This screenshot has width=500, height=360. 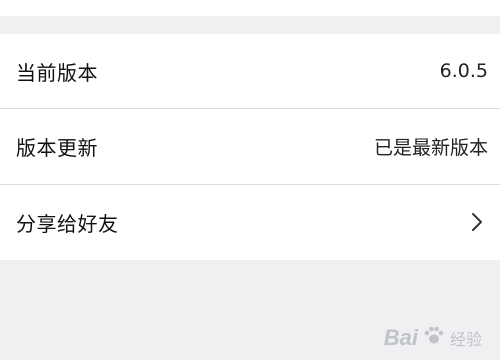 I want to click on version-update-label: 版本更新, so click(x=57, y=147).